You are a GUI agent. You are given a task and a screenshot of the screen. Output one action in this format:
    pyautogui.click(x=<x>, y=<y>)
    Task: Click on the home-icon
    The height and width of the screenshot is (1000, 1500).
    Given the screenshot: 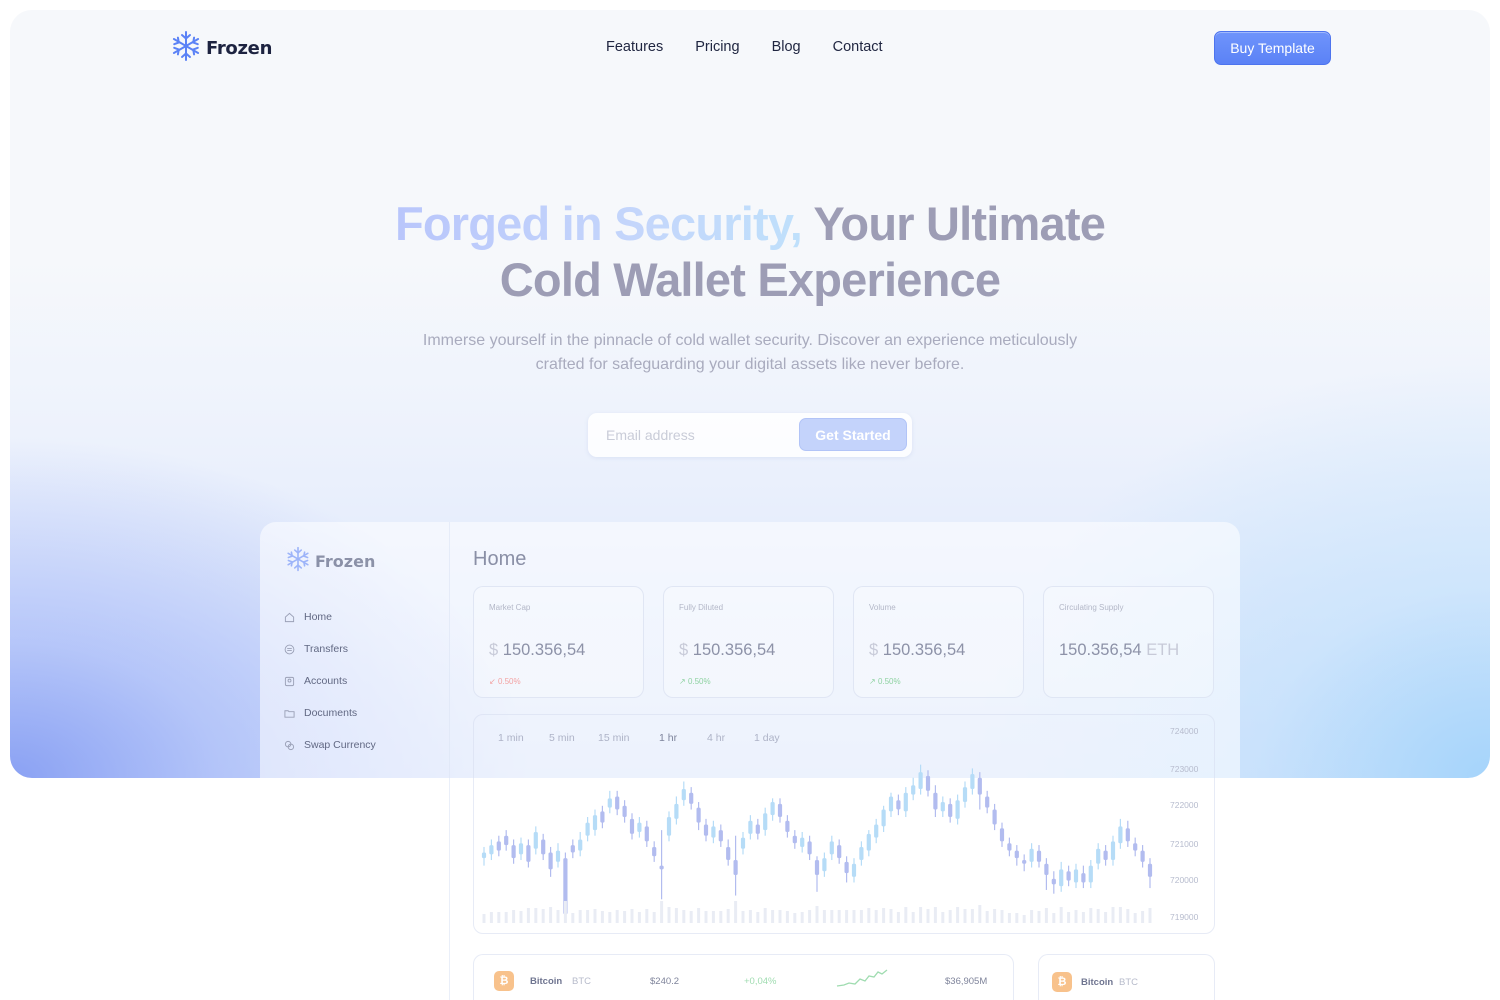 What is the action you would take?
    pyautogui.click(x=289, y=617)
    